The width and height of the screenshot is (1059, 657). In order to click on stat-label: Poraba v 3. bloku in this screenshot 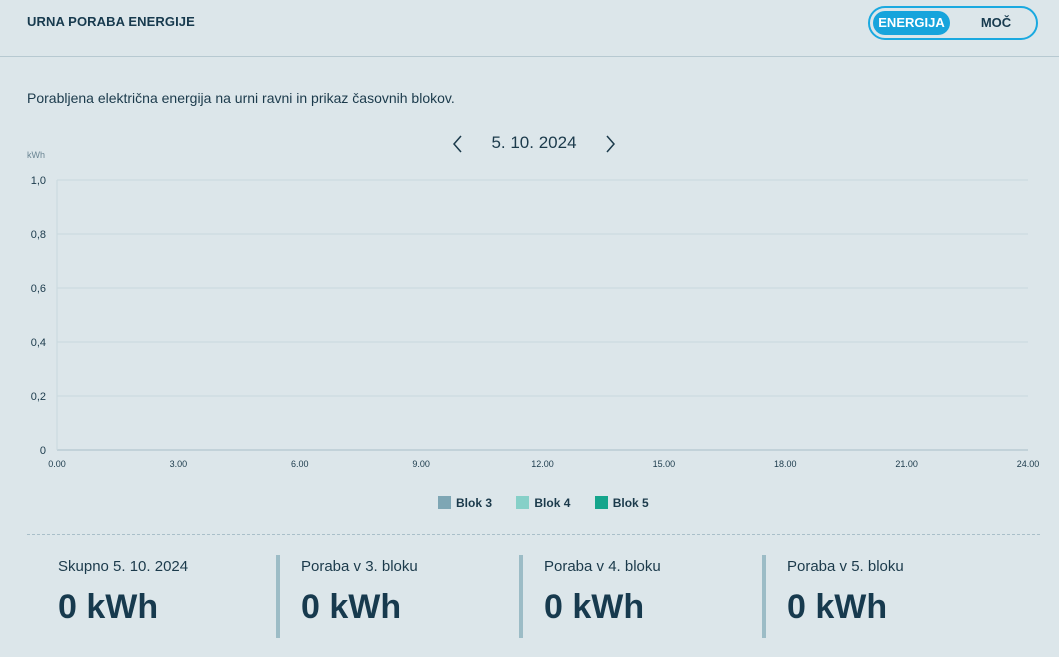, I will do `click(359, 566)`.